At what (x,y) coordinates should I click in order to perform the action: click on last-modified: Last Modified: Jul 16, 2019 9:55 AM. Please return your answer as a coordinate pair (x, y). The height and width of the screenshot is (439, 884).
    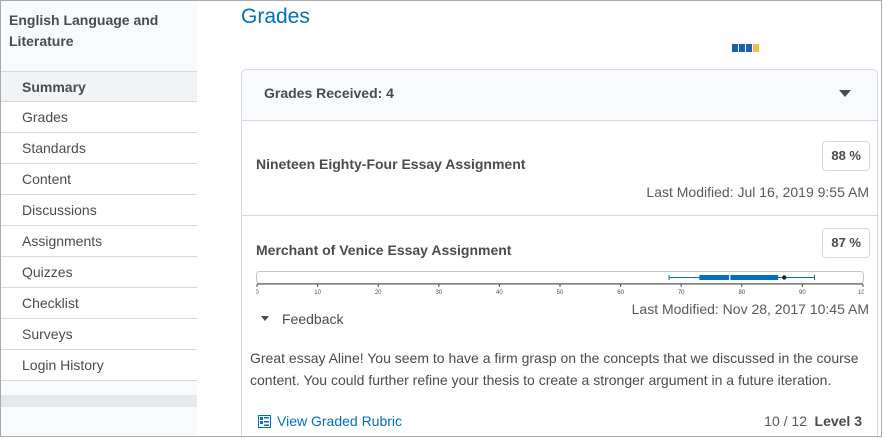
    Looking at the image, I should click on (757, 192).